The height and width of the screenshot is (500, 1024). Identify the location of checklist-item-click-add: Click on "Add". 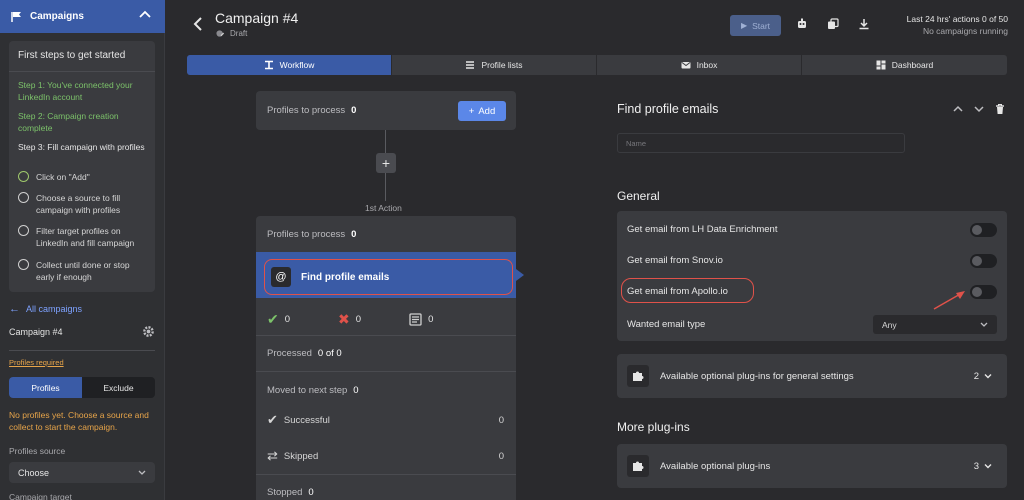
(84, 177).